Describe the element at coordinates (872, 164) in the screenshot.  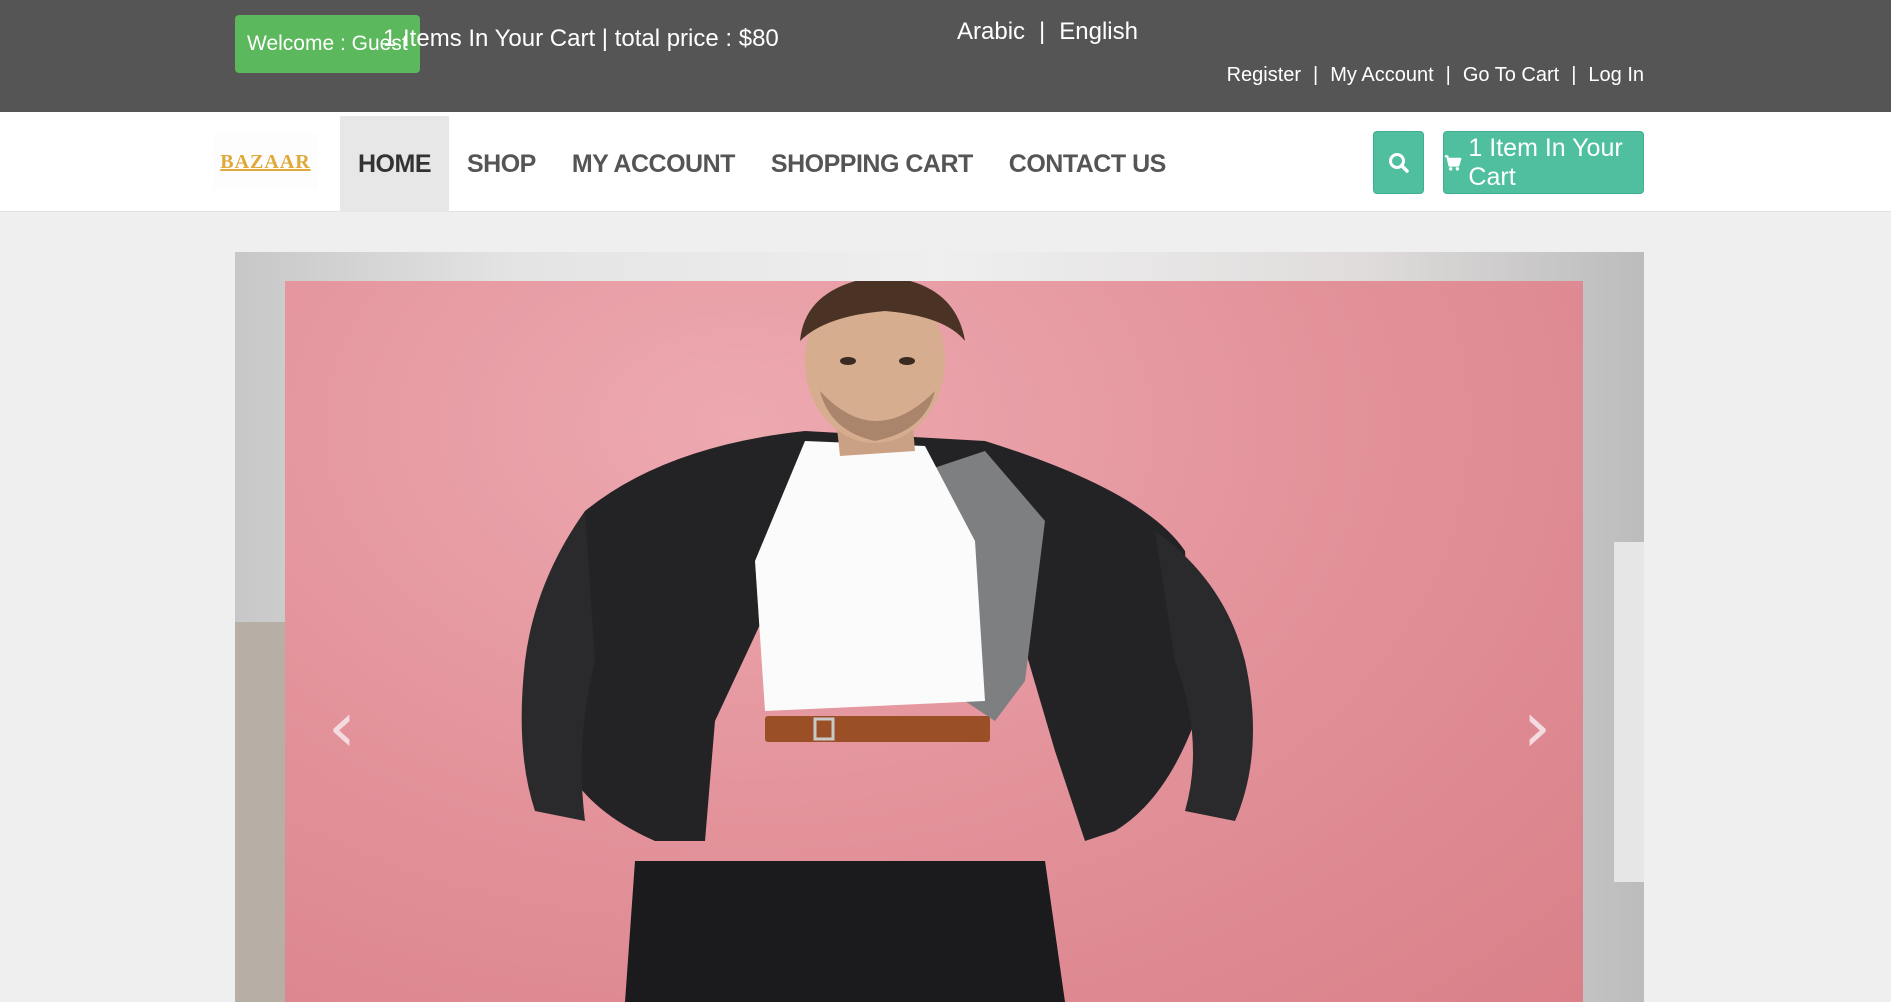
I see `nav-shopping-cart: SHOPPING CART` at that location.